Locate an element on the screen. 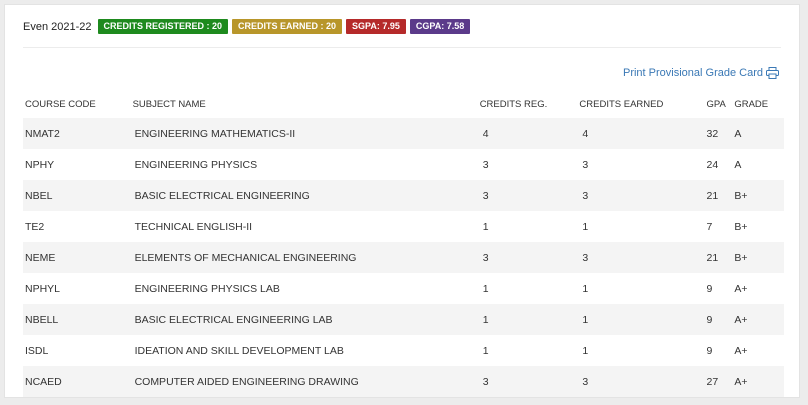 The width and height of the screenshot is (808, 405). table-row: NPHY ENGINEERING PHYSICS 3 3 24 A is located at coordinates (403, 164).